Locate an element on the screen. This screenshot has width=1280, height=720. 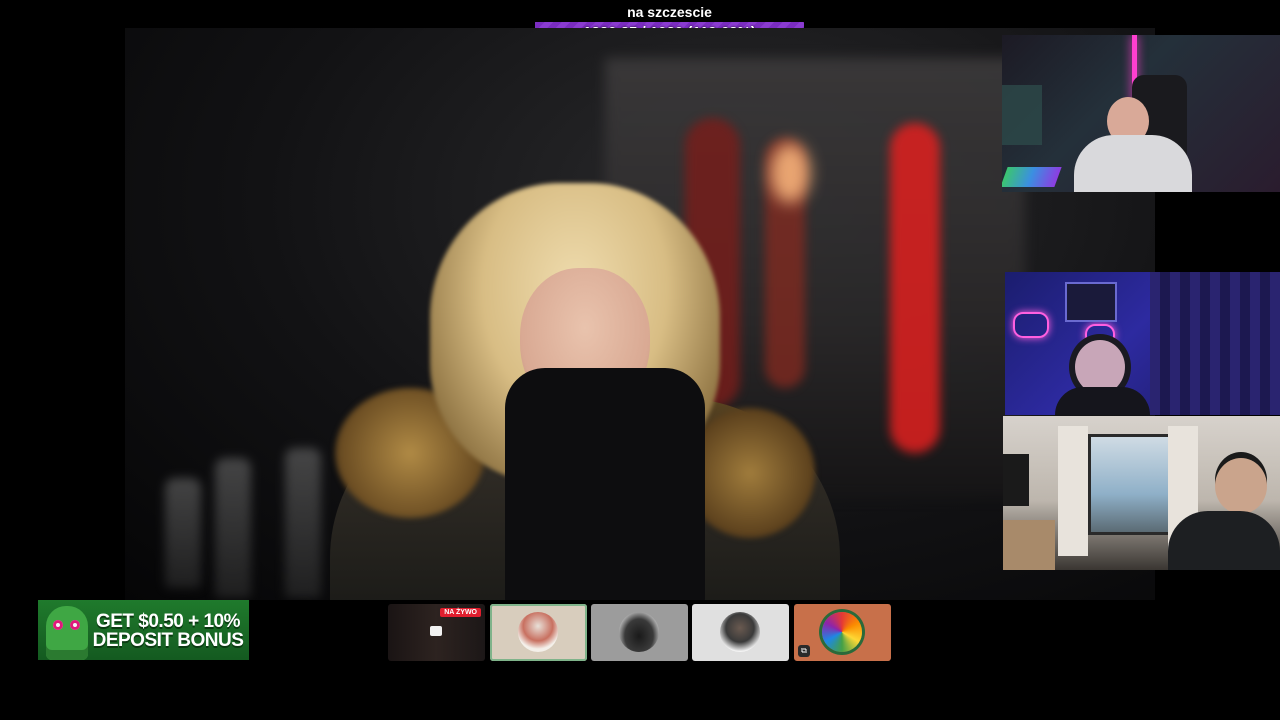
background-red-light is located at coordinates (915, 288).